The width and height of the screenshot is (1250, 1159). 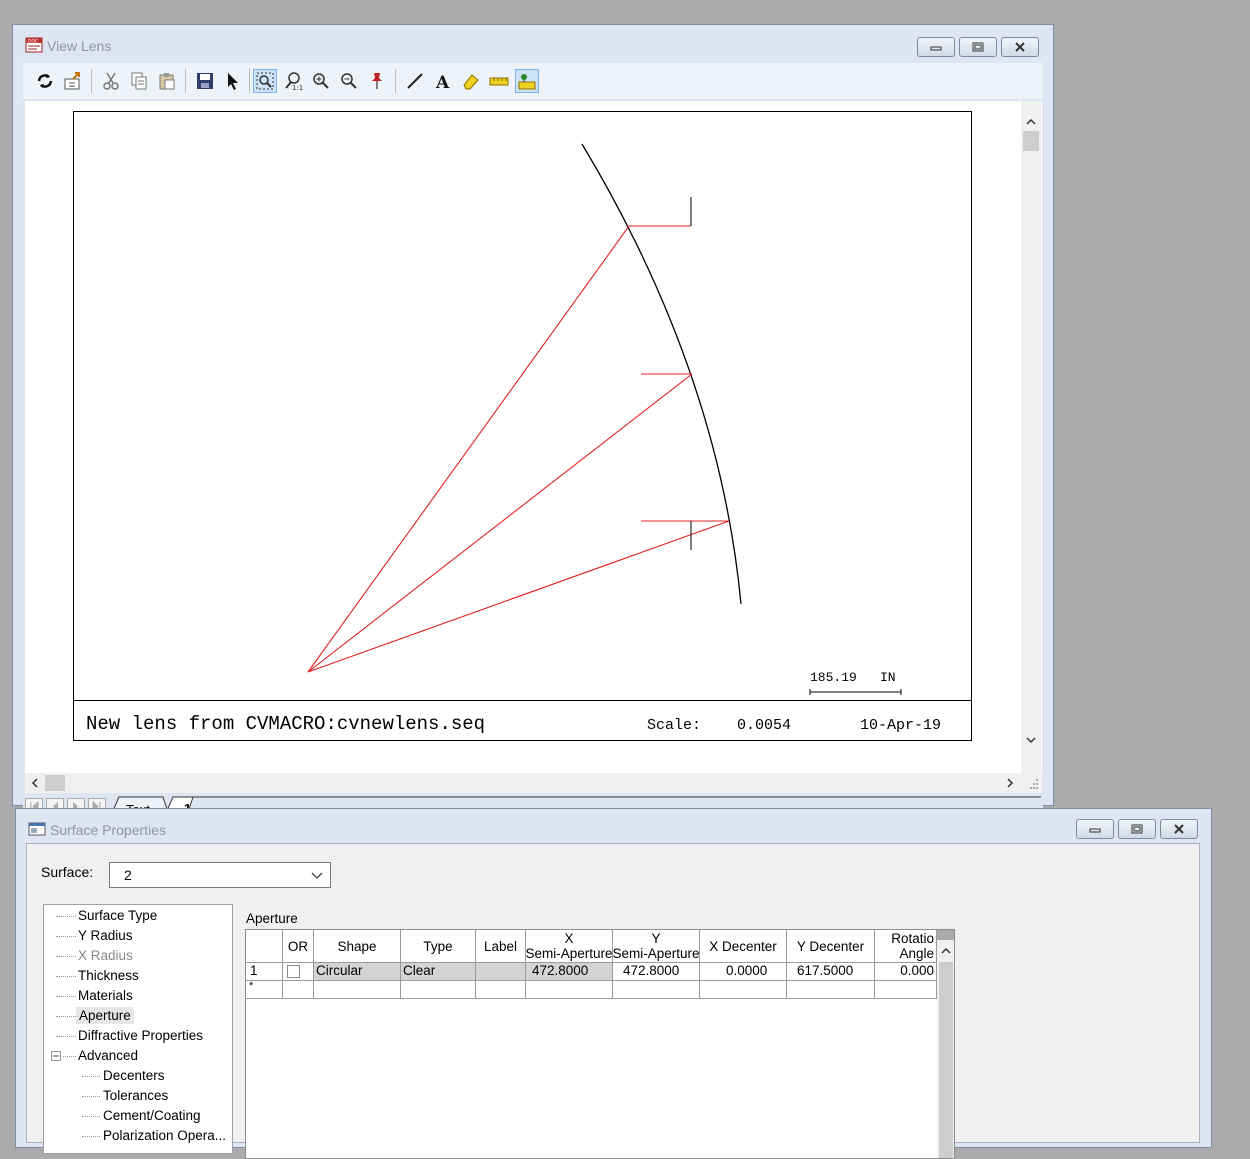 I want to click on horizontal-scroll-thumb, so click(x=55, y=783).